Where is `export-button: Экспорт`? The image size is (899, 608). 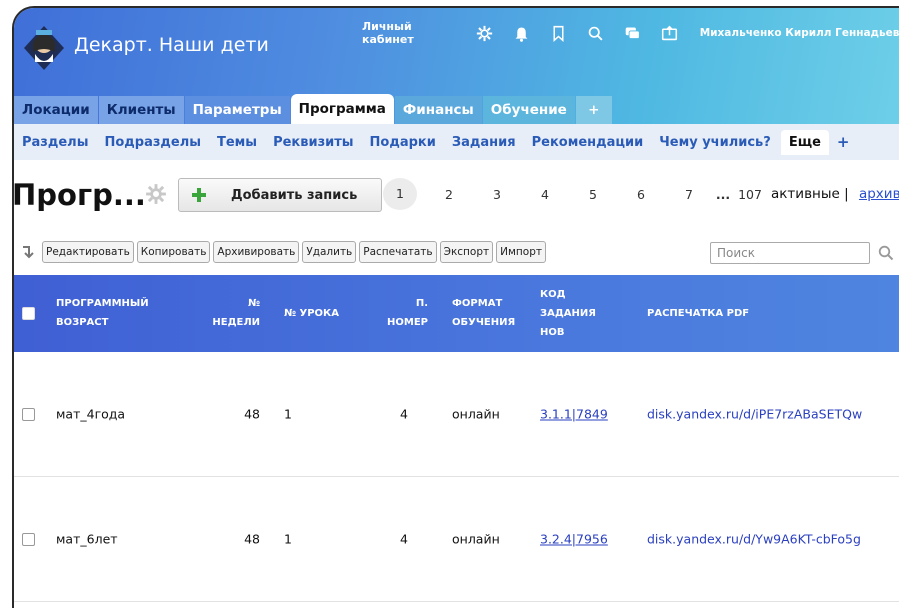 export-button: Экспорт is located at coordinates (466, 252).